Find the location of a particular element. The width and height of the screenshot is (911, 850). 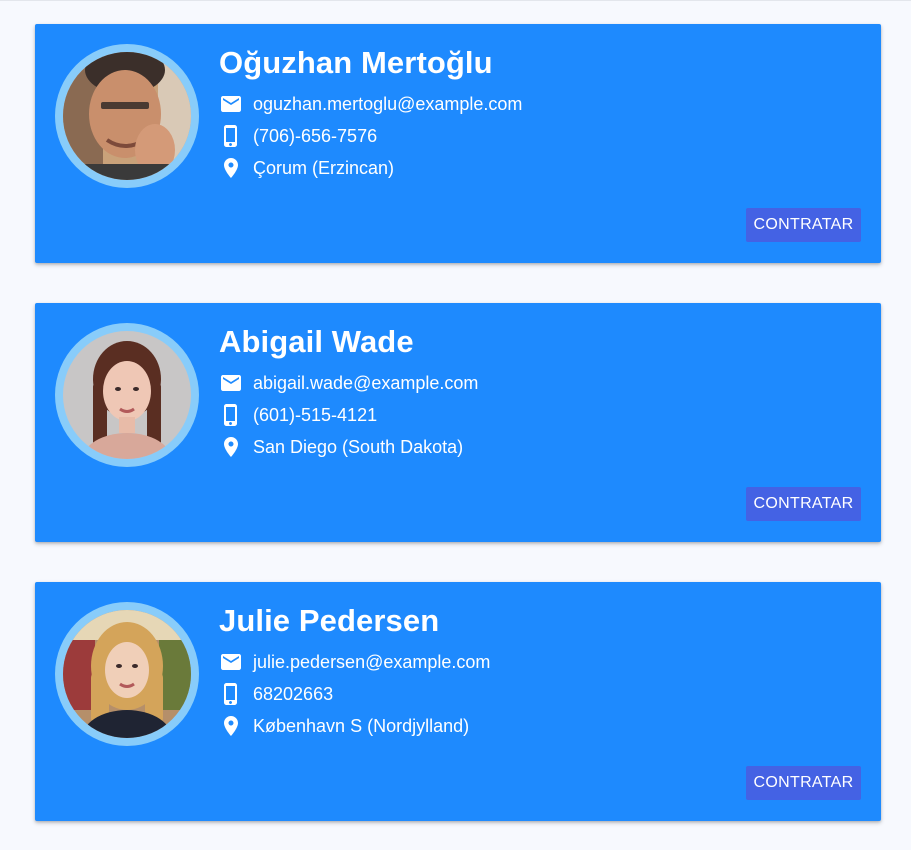

email-row: abigail.wade@example.com is located at coordinates (348, 383).